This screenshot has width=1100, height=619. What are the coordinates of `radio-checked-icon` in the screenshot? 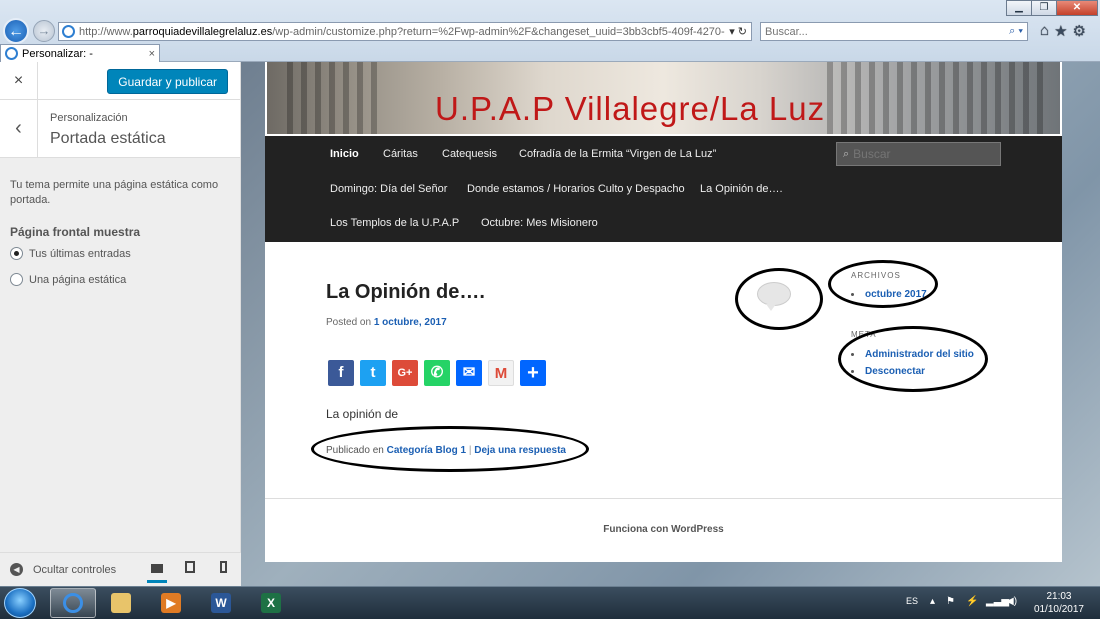 It's located at (16, 253).